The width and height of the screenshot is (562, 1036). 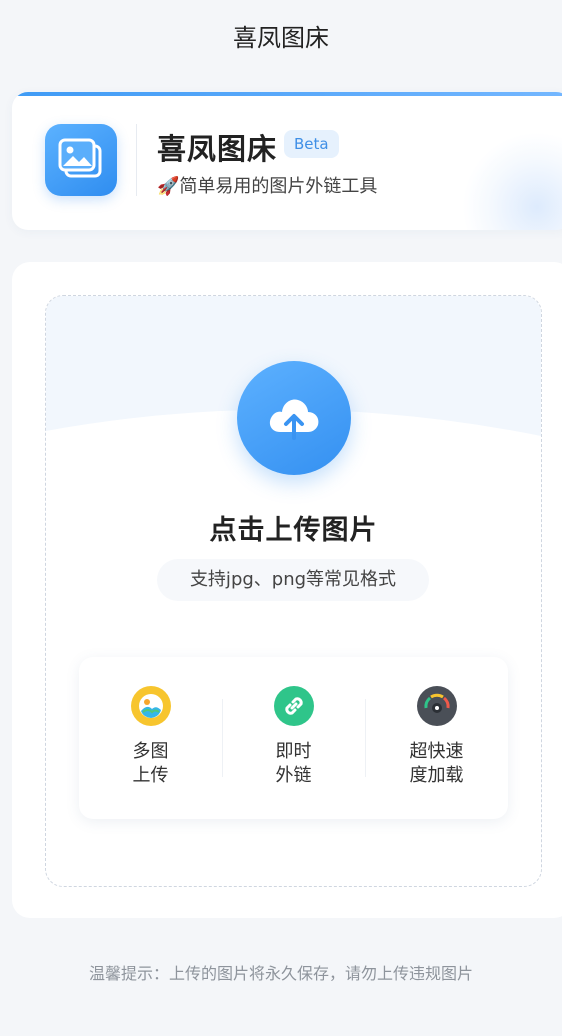 What do you see at coordinates (436, 763) in the screenshot?
I see `feature-label: 超快速 度加载` at bounding box center [436, 763].